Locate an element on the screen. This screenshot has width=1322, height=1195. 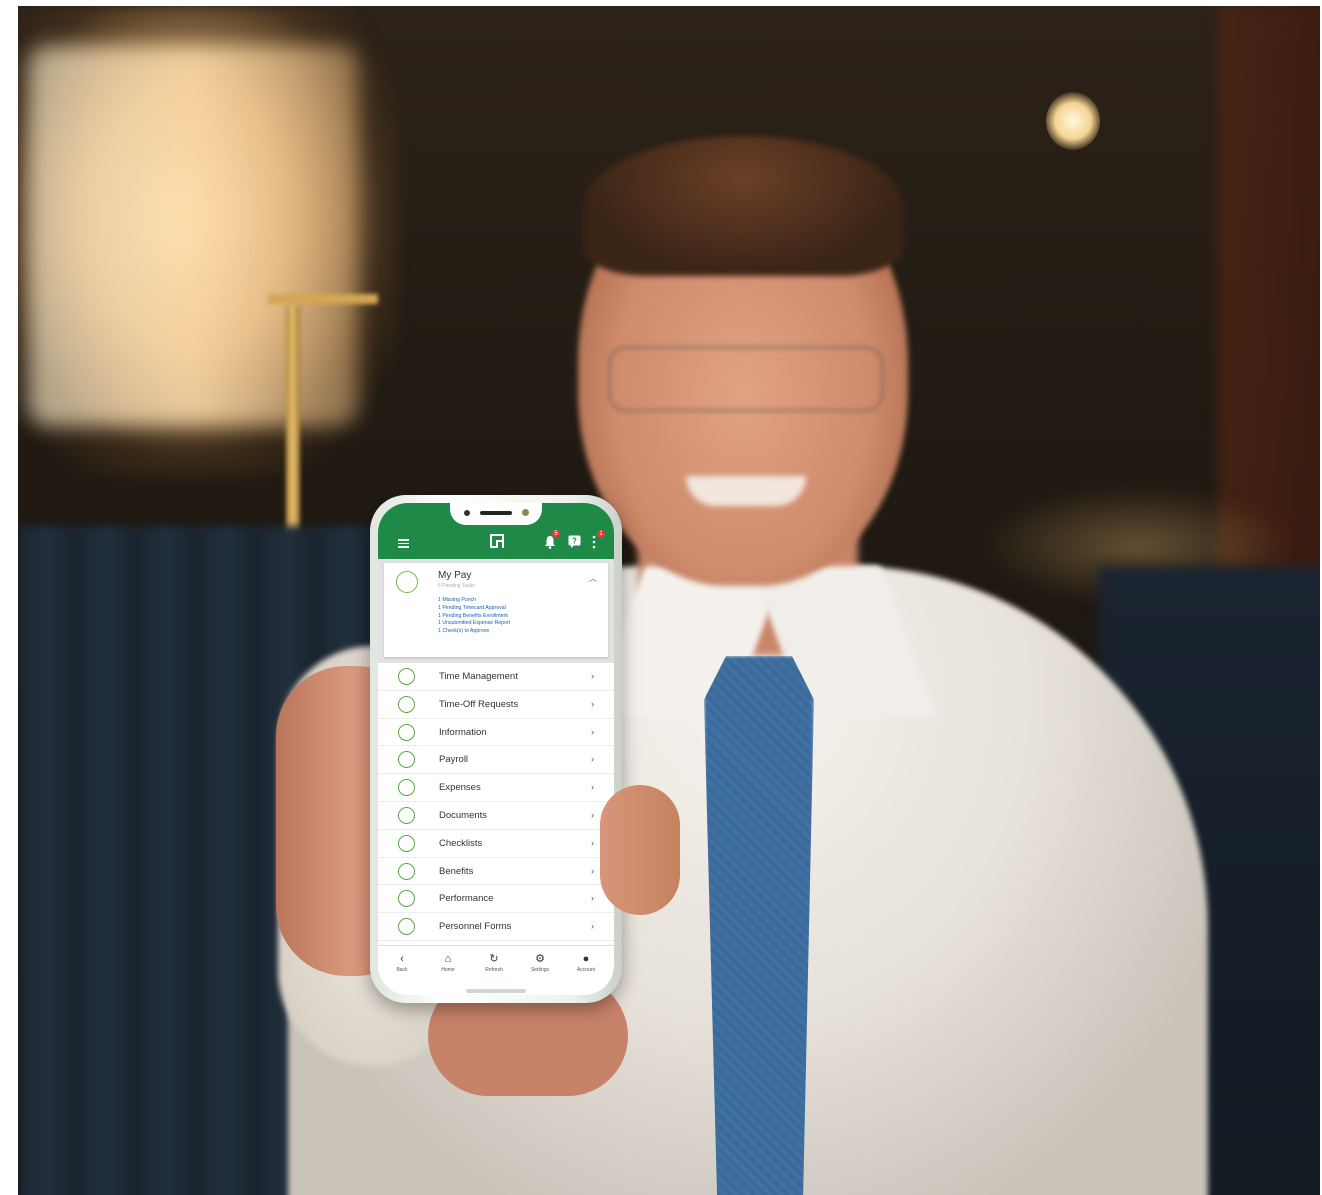
hamburger-menu-icon is located at coordinates (403, 543).